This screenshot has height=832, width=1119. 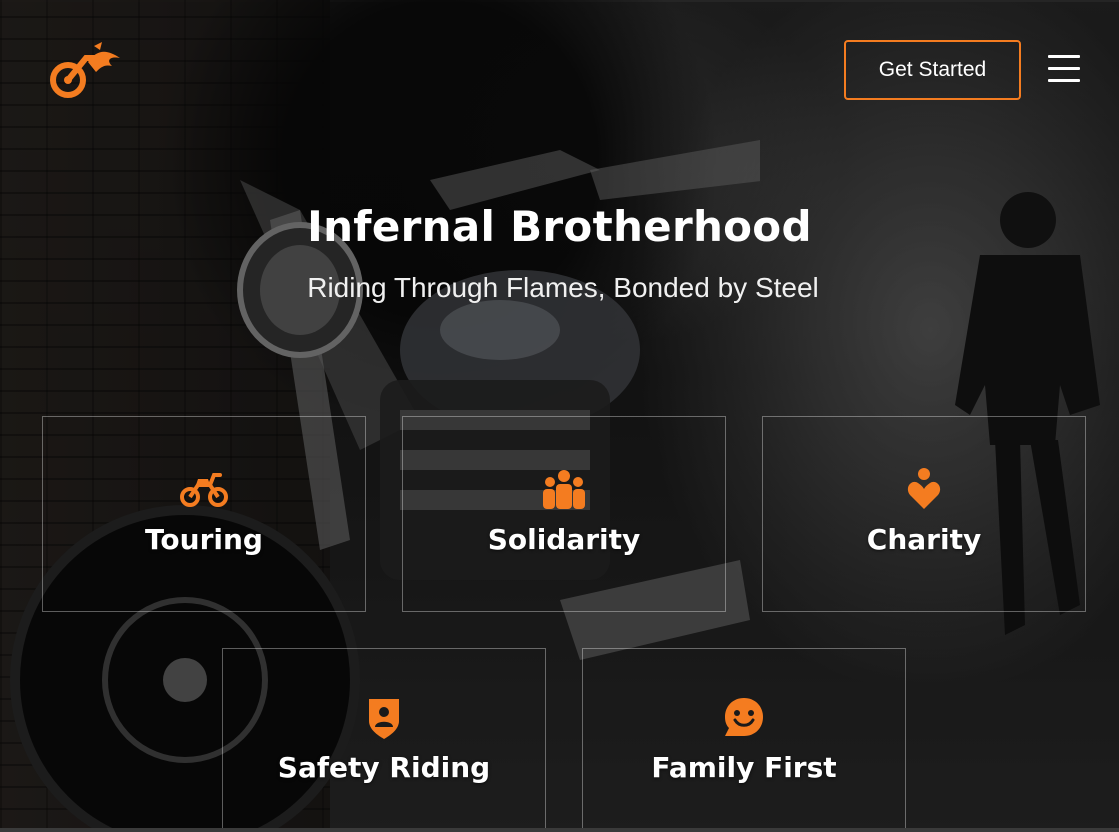 I want to click on site-header: Get Started, so click(x=559, y=55).